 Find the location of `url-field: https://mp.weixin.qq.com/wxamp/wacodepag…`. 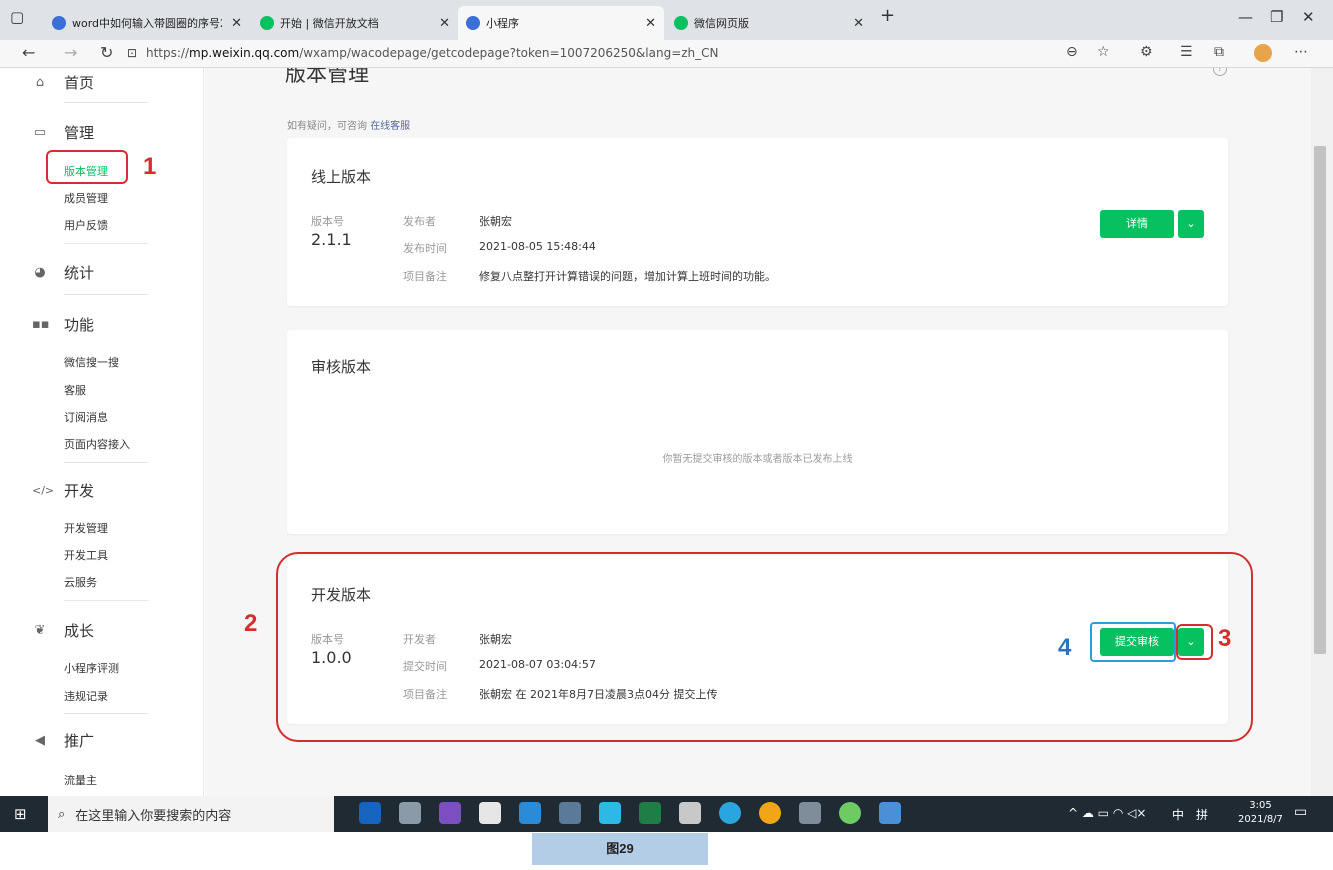

url-field: https://mp.weixin.qq.com/wxamp/wacodepag… is located at coordinates (432, 53).